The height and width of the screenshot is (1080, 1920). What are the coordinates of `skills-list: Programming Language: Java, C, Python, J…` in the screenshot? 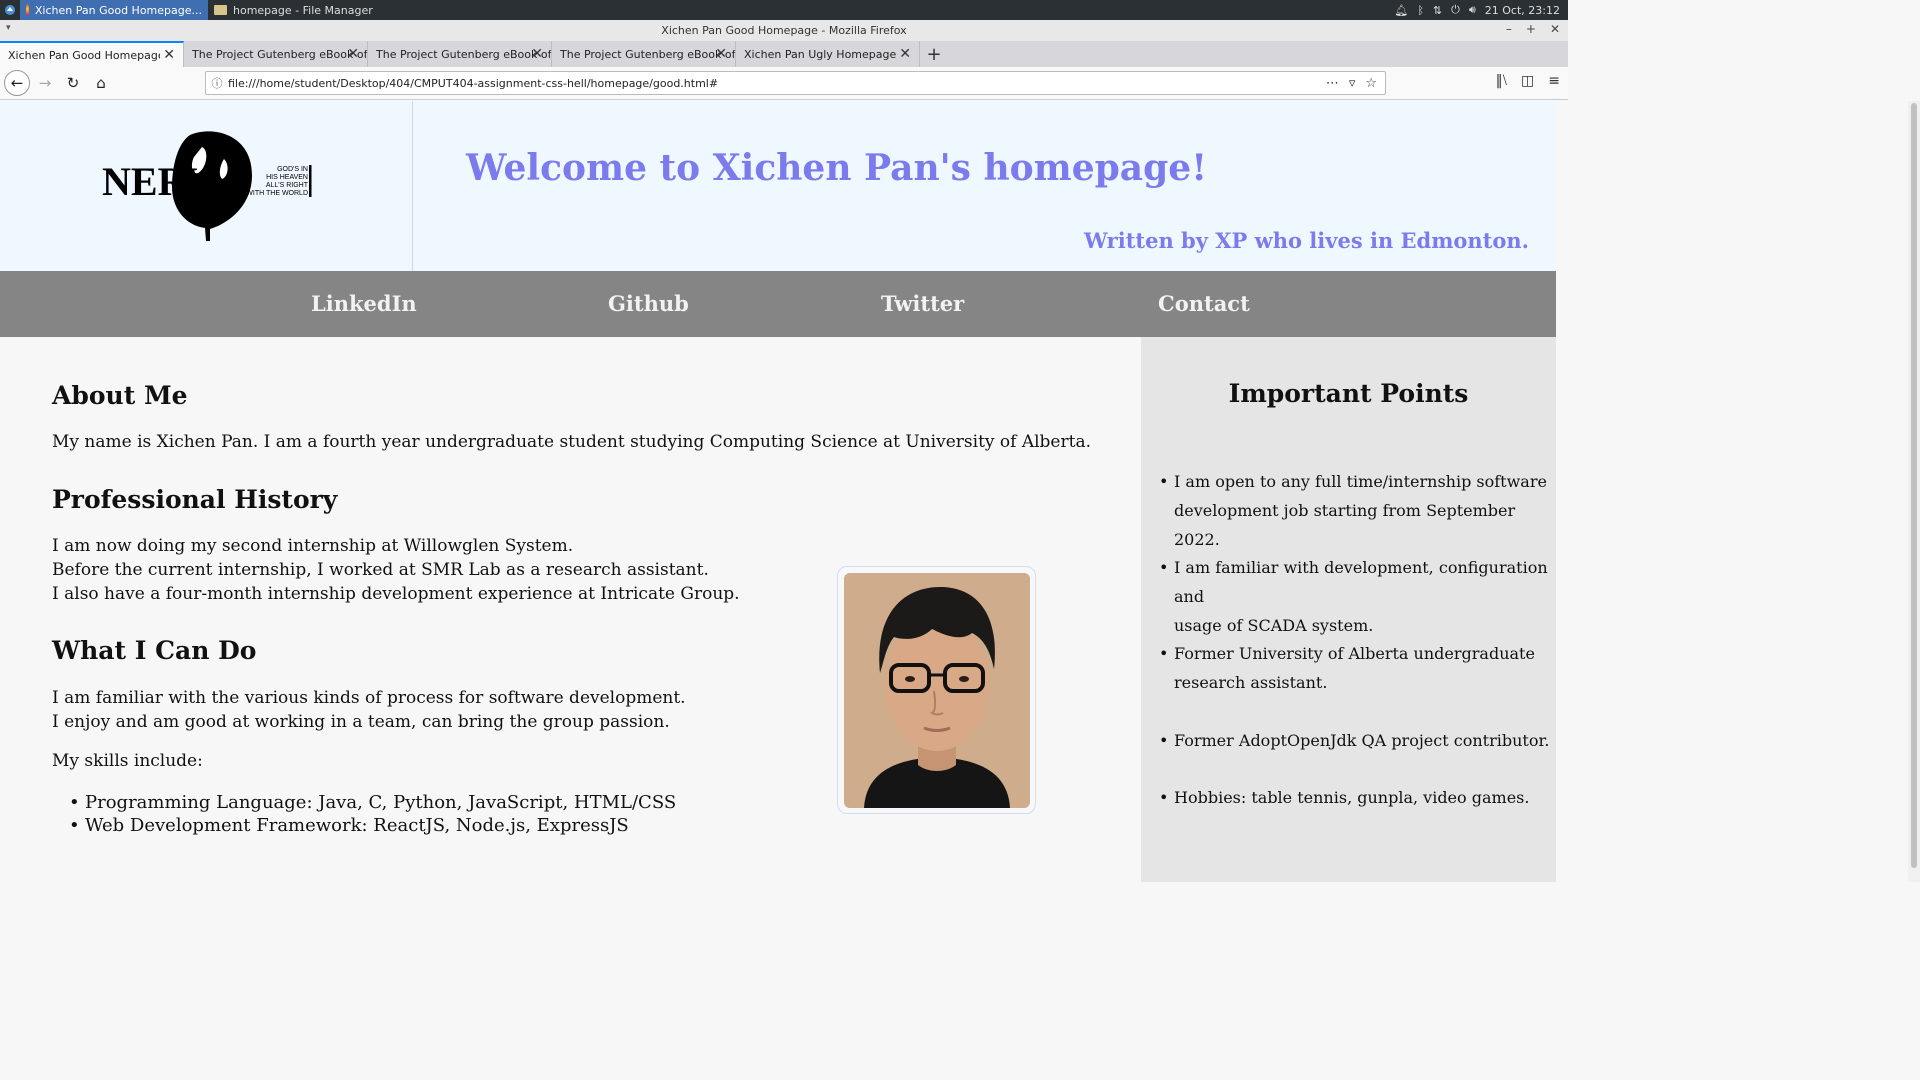 It's located at (372, 814).